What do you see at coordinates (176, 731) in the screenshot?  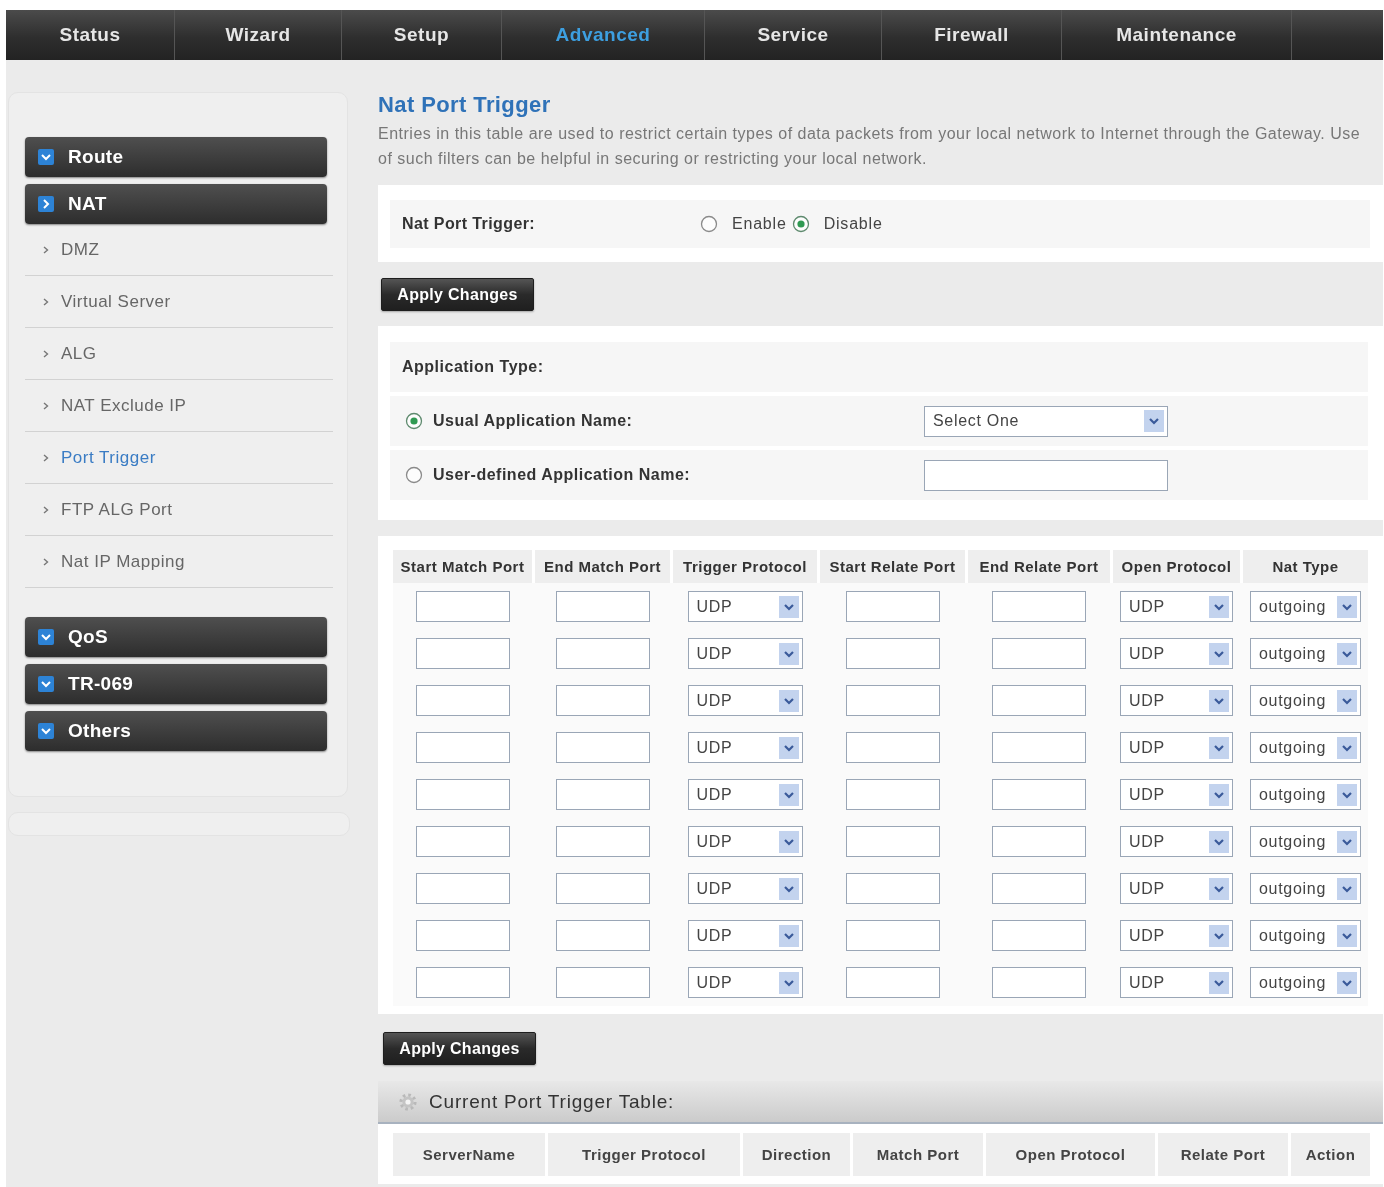 I see `menu-group-button: Others` at bounding box center [176, 731].